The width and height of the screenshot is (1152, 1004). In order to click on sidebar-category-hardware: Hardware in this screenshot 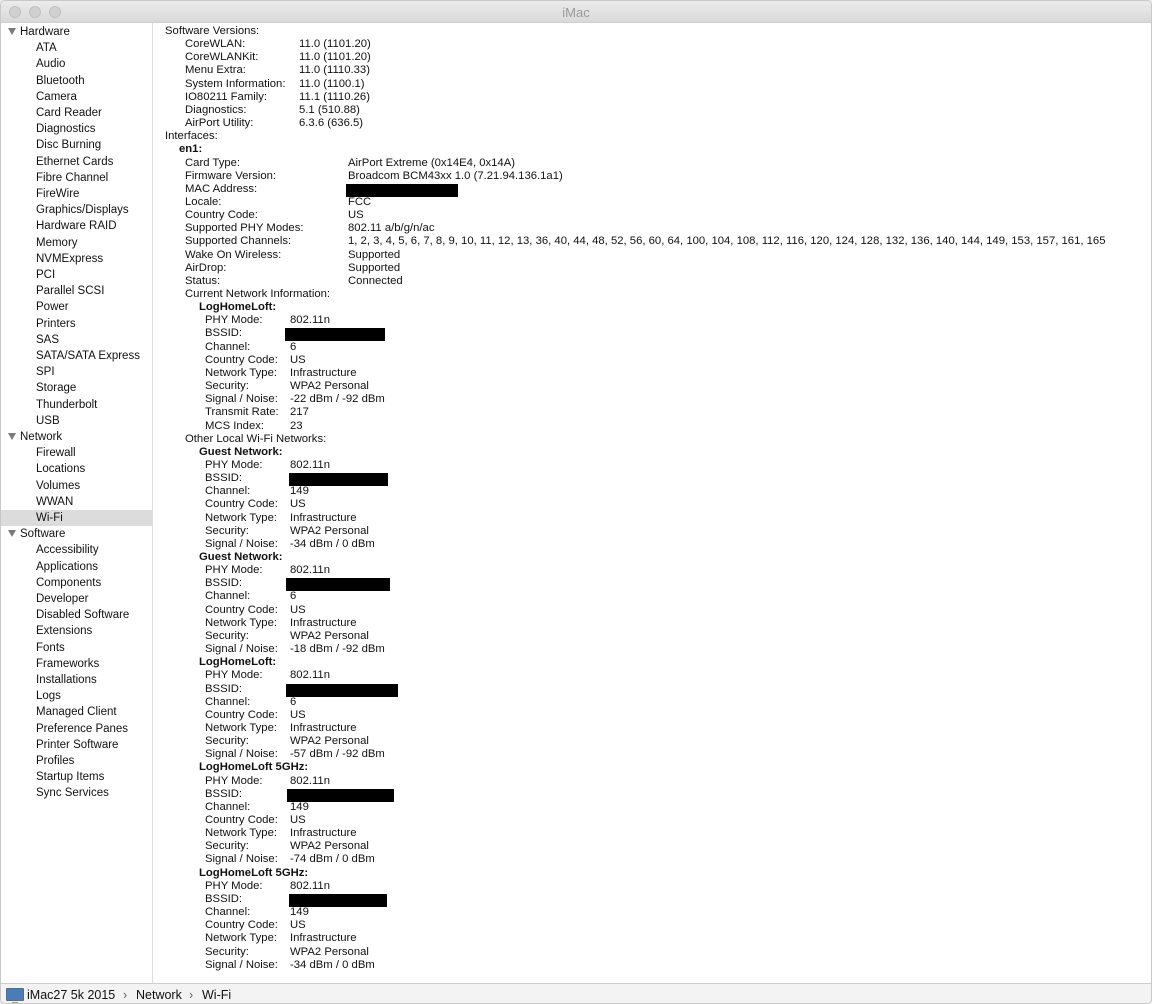, I will do `click(76, 32)`.